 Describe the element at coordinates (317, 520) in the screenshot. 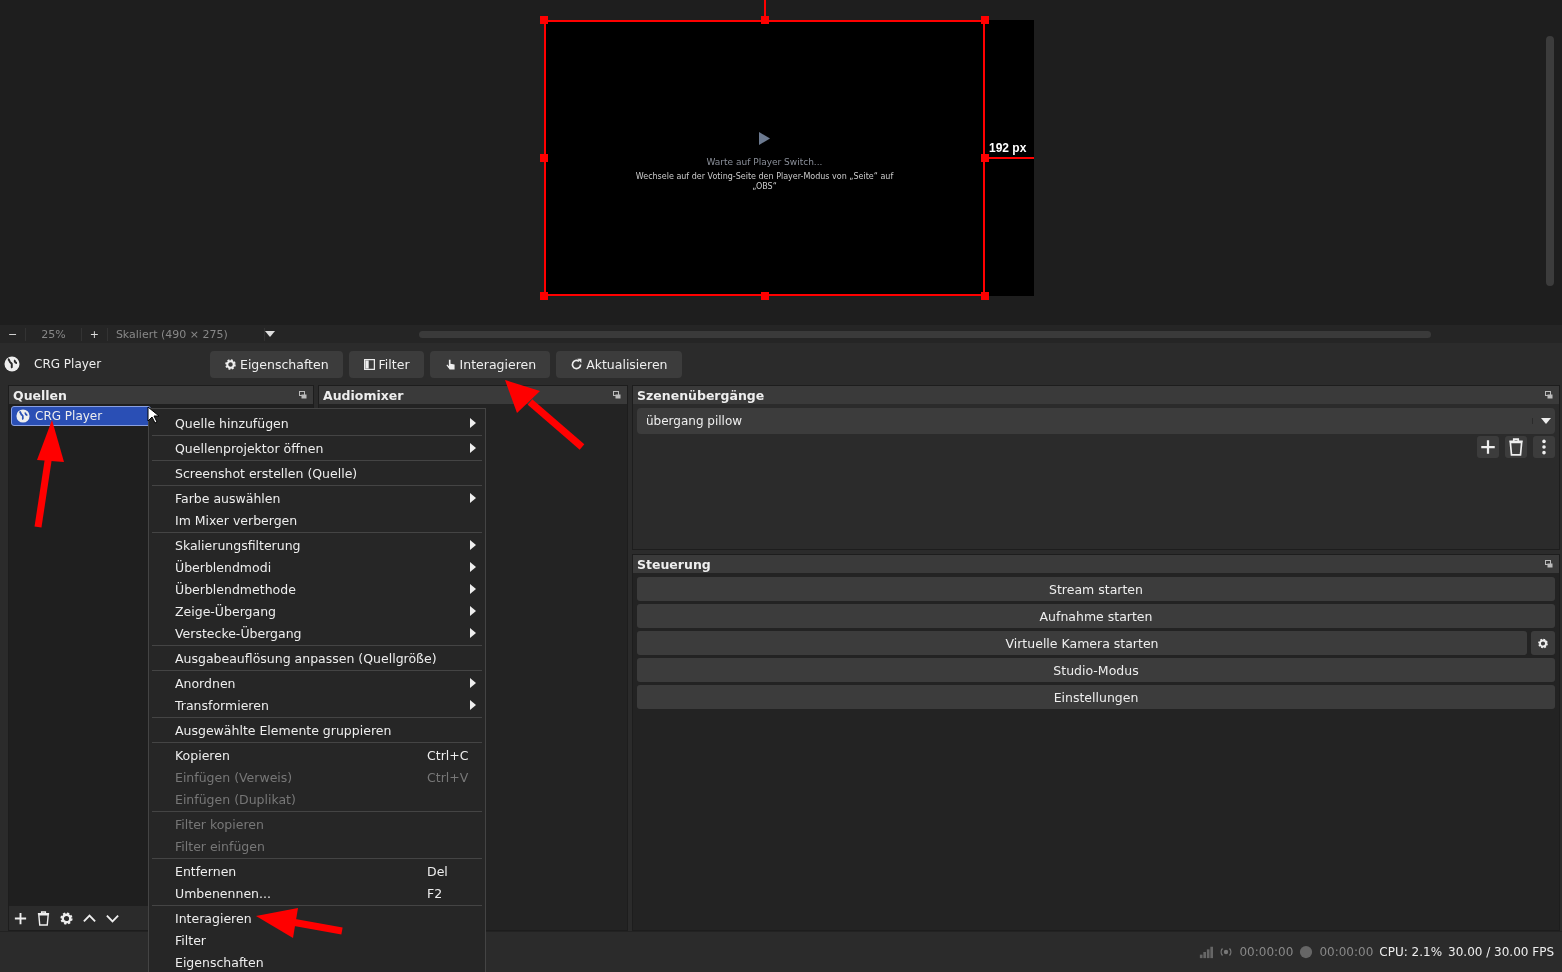

I see `menu-item: Im Mixer verbergen` at that location.